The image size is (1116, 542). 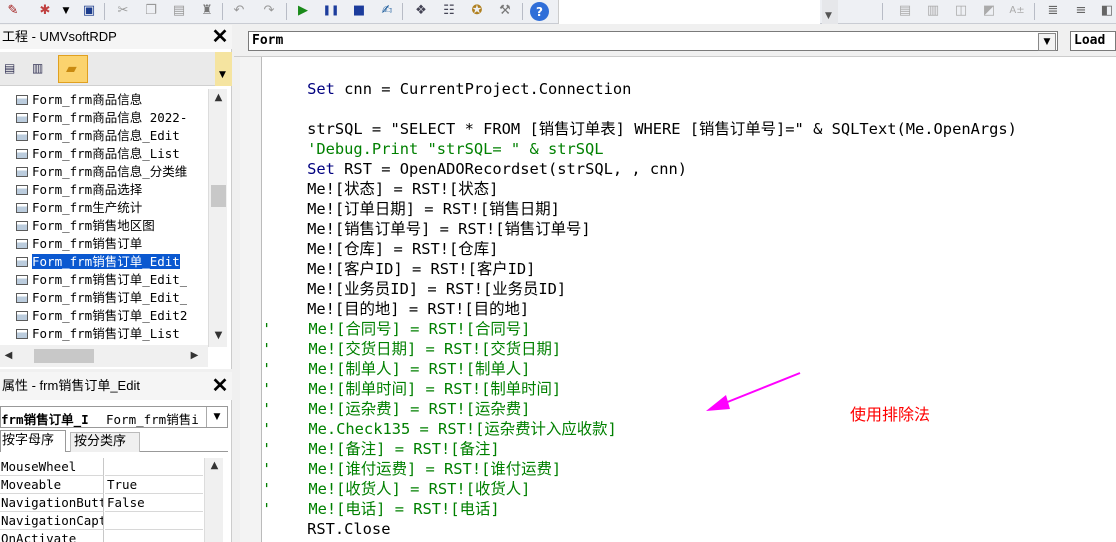 I want to click on project-toolbar-overflow: ▼, so click(x=223, y=69).